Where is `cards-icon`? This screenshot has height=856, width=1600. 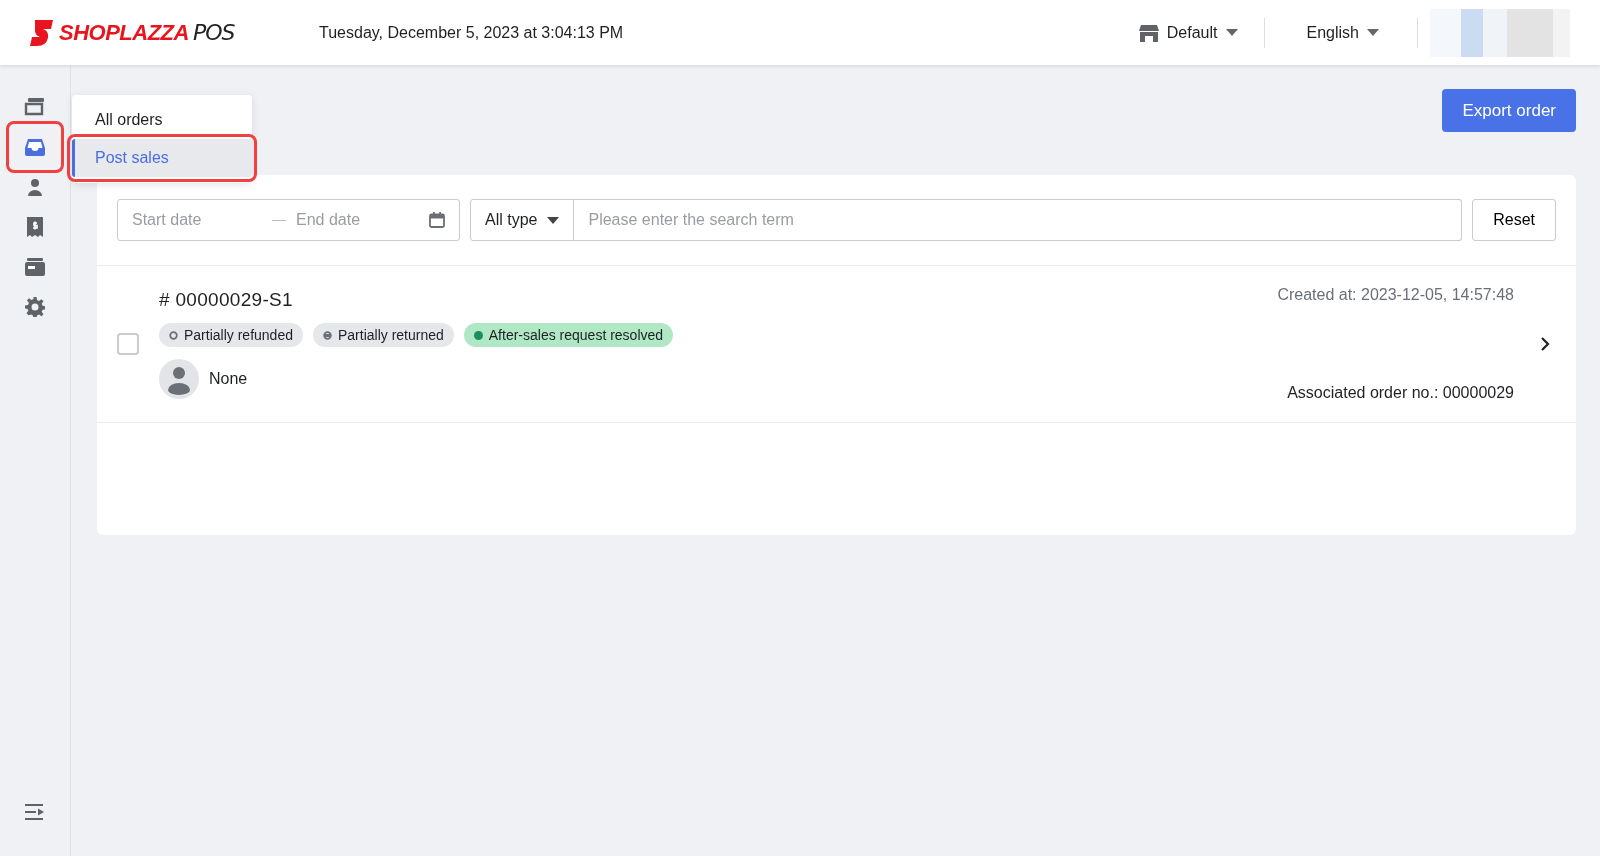
cards-icon is located at coordinates (35, 107).